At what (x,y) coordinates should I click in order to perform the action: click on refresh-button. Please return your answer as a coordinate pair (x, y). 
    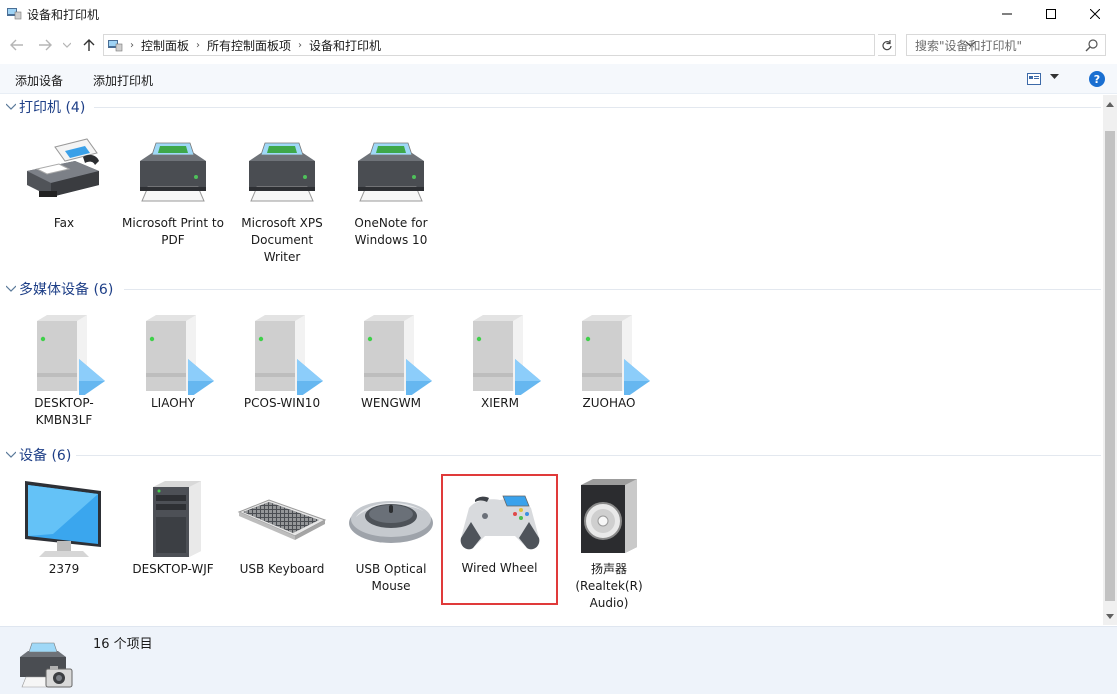
    Looking at the image, I should click on (887, 45).